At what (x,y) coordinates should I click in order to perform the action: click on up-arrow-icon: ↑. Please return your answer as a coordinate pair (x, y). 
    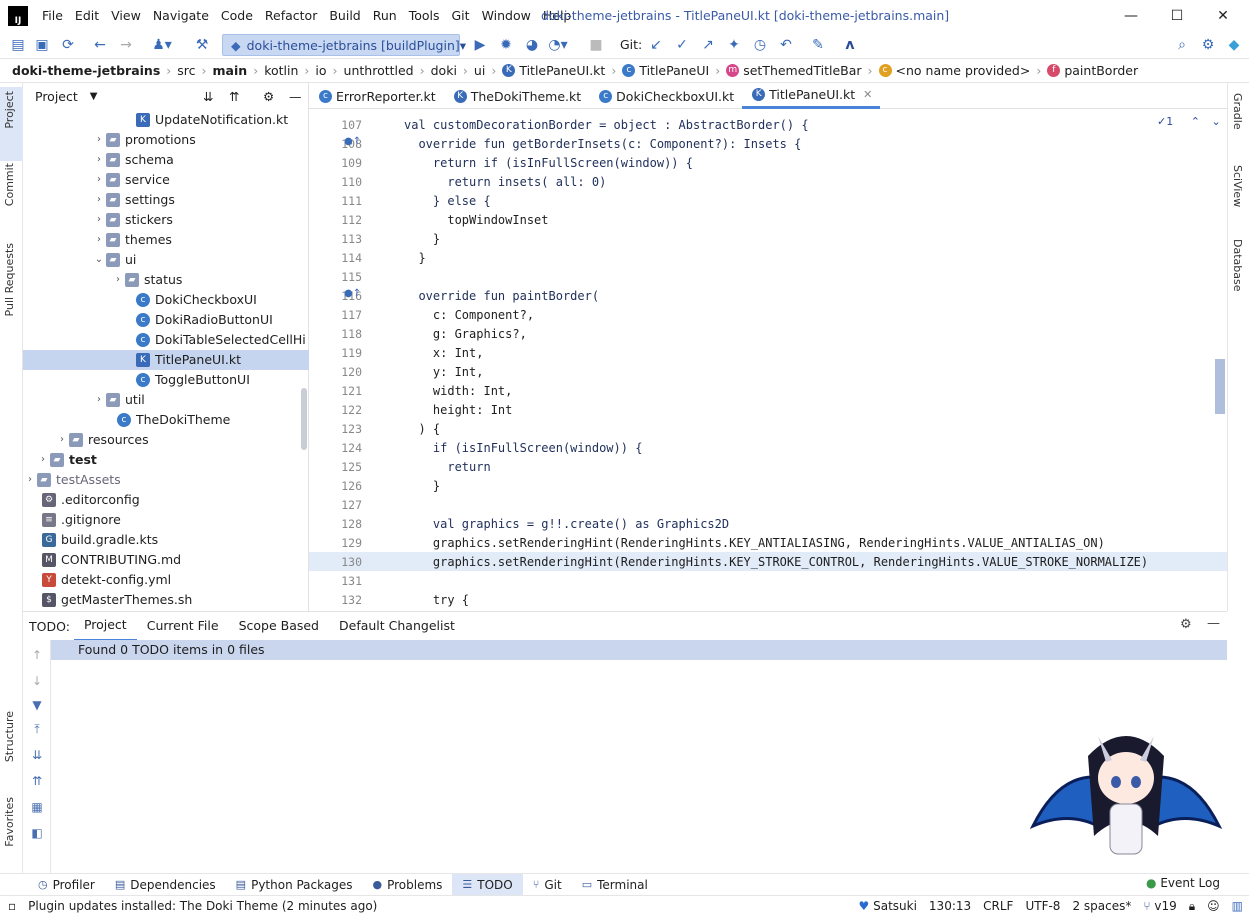
    Looking at the image, I should click on (37, 655).